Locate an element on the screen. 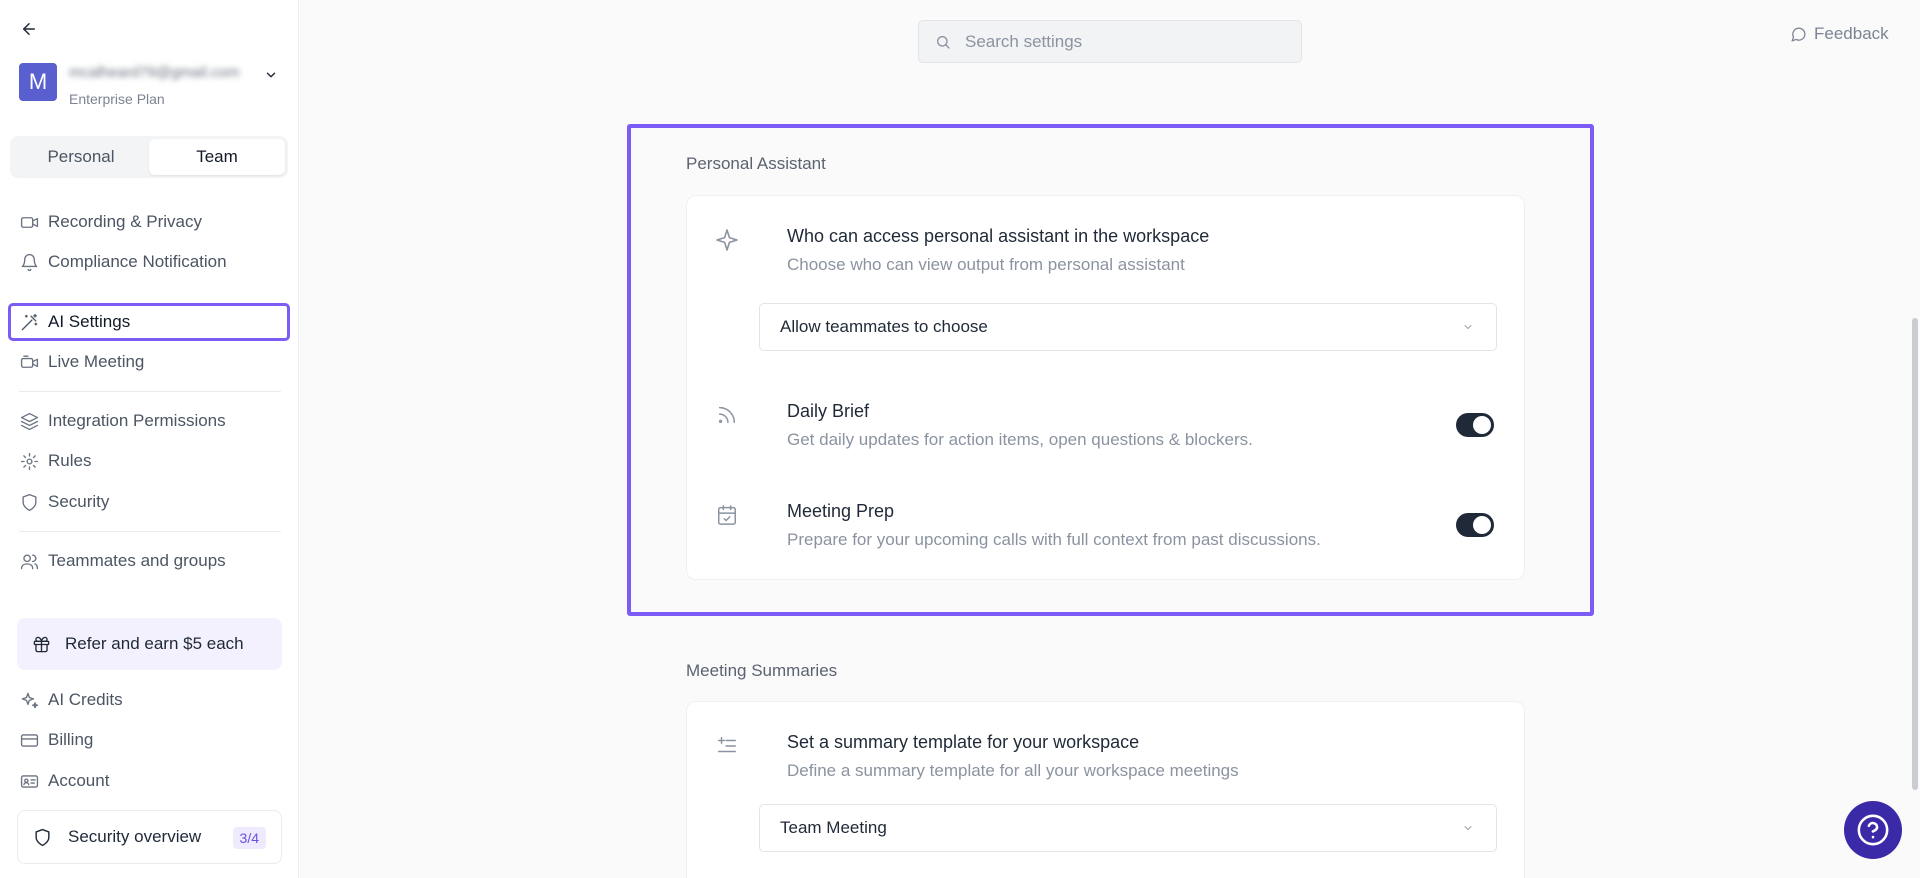 This screenshot has width=1920, height=878. sidebar-item-compliance-notification: Compliance Notification is located at coordinates (149, 262).